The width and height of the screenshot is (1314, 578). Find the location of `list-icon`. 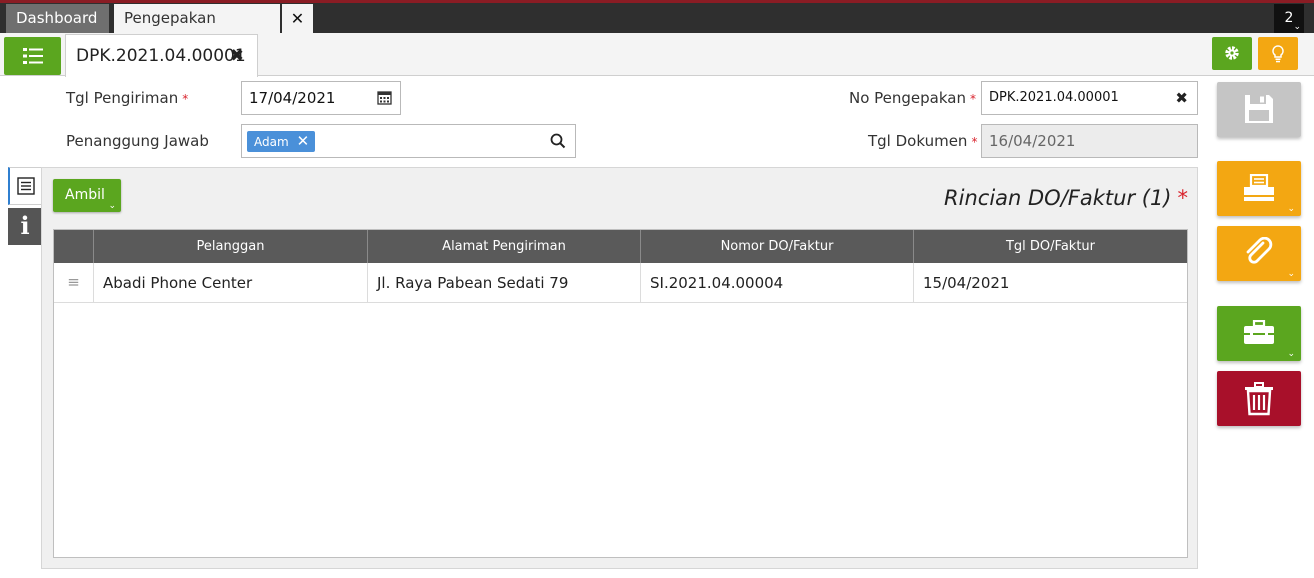

list-icon is located at coordinates (33, 56).